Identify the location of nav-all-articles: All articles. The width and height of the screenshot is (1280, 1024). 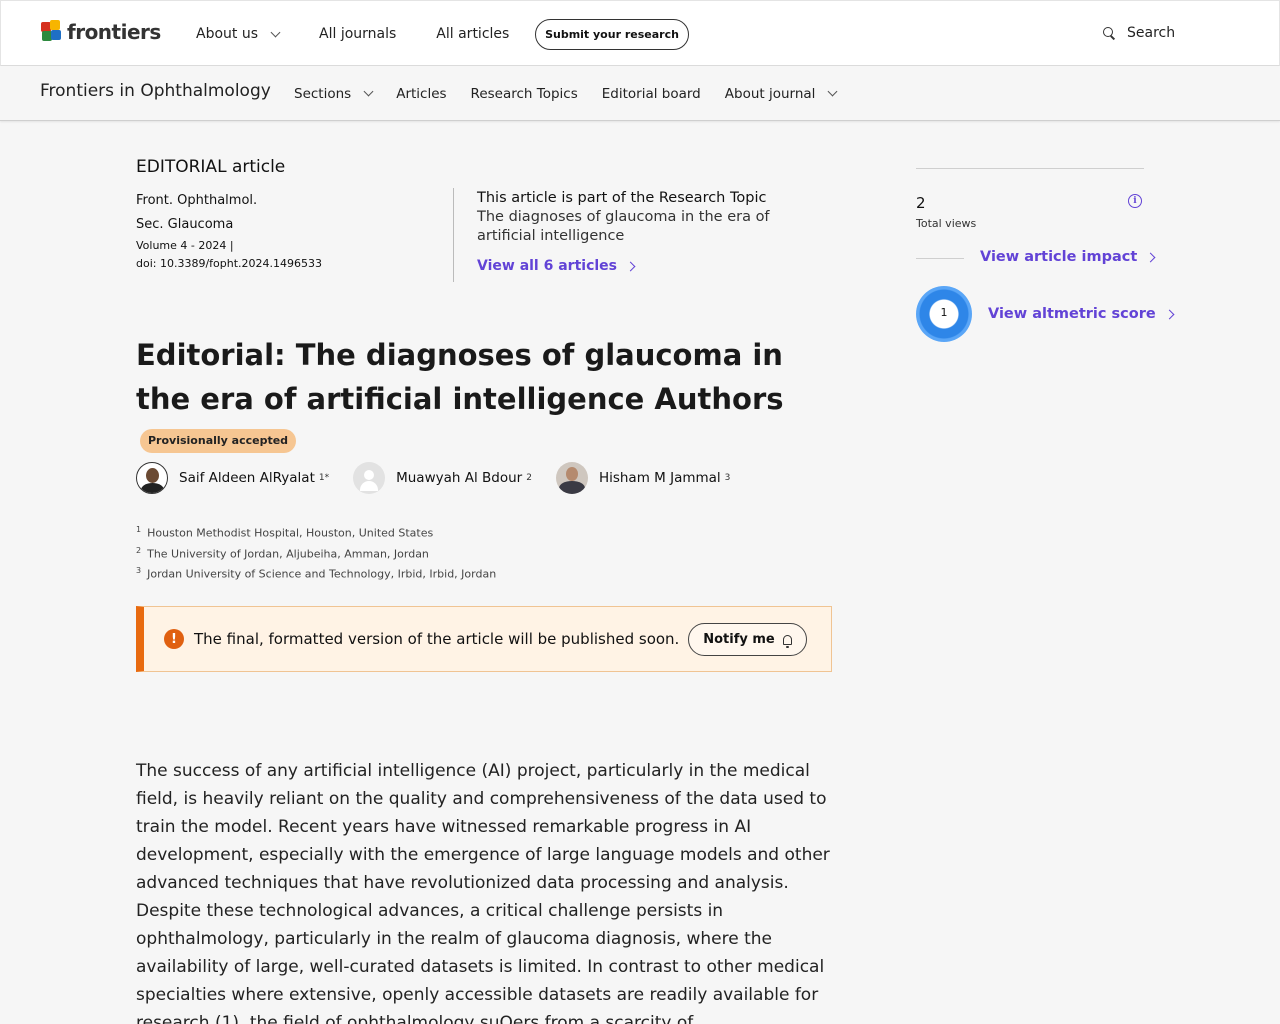
(472, 34).